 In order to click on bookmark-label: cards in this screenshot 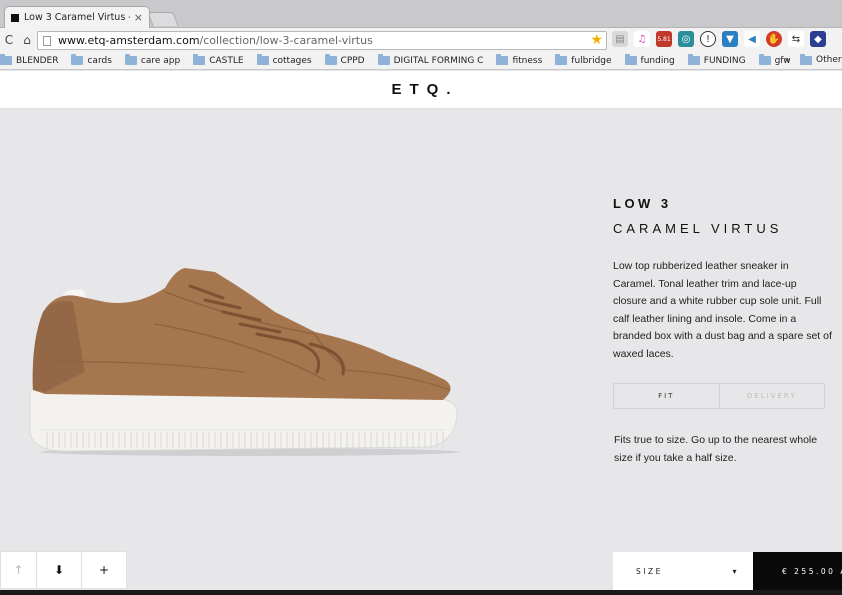, I will do `click(99, 60)`.